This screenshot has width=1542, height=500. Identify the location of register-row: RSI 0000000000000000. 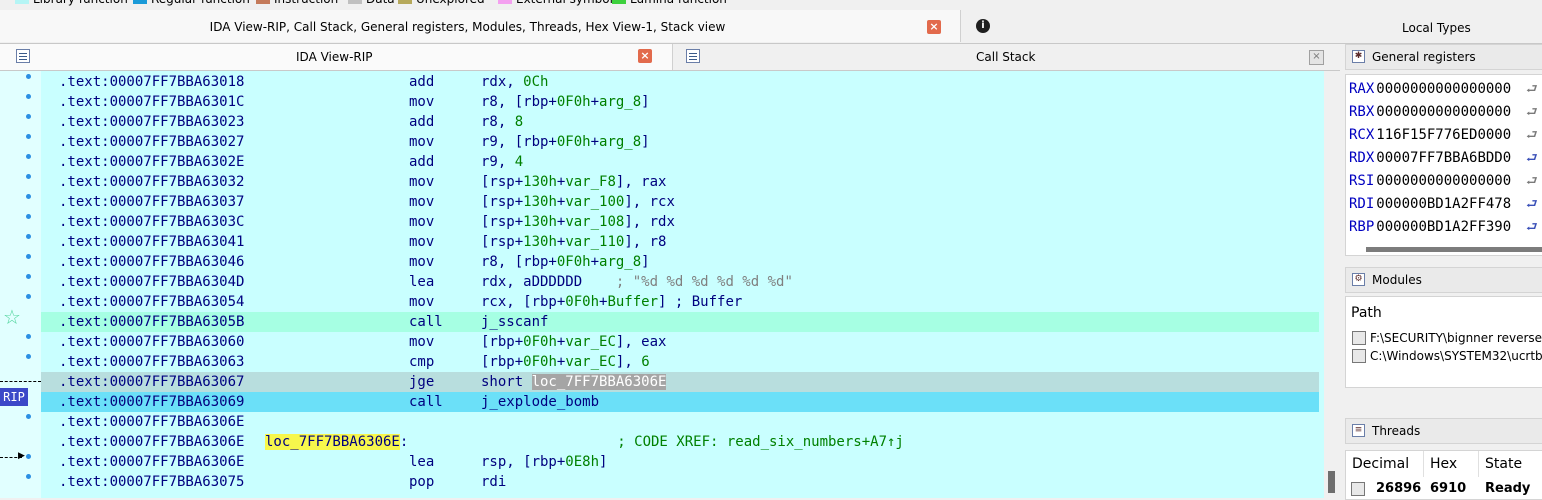
(1430, 181).